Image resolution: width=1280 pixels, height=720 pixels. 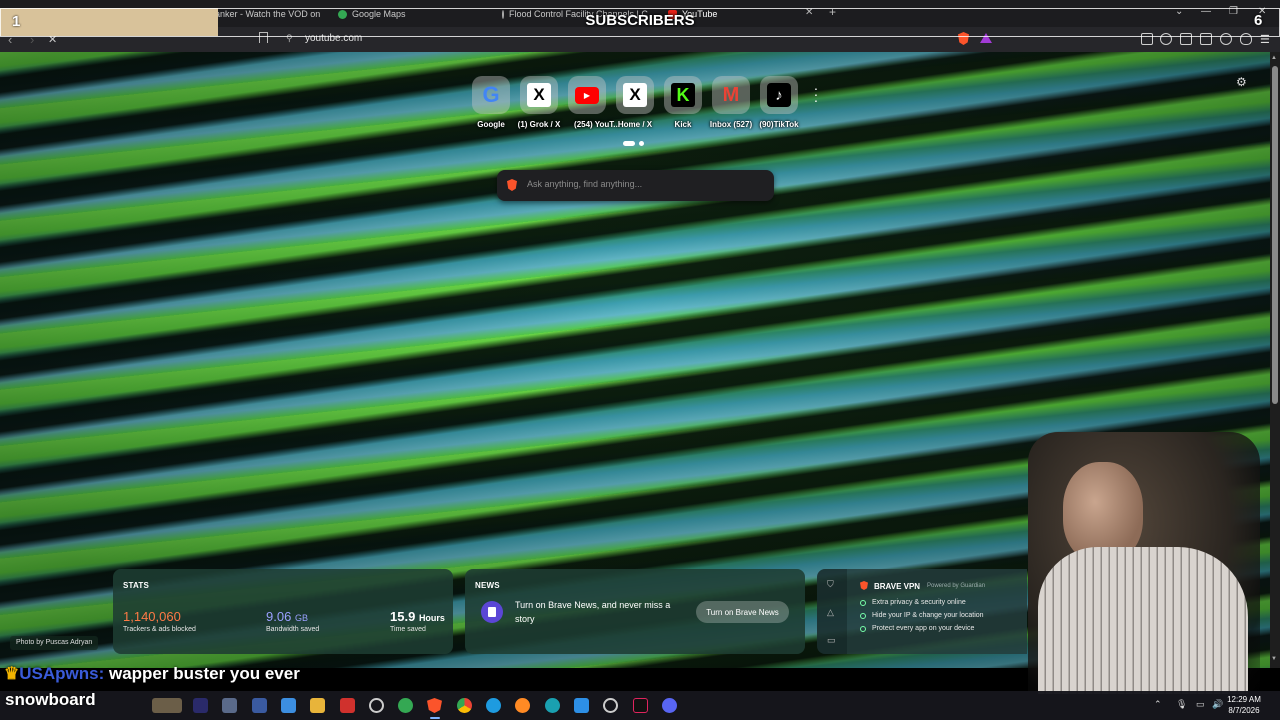 I want to click on tiktok-icon: ♪, so click(x=779, y=95).